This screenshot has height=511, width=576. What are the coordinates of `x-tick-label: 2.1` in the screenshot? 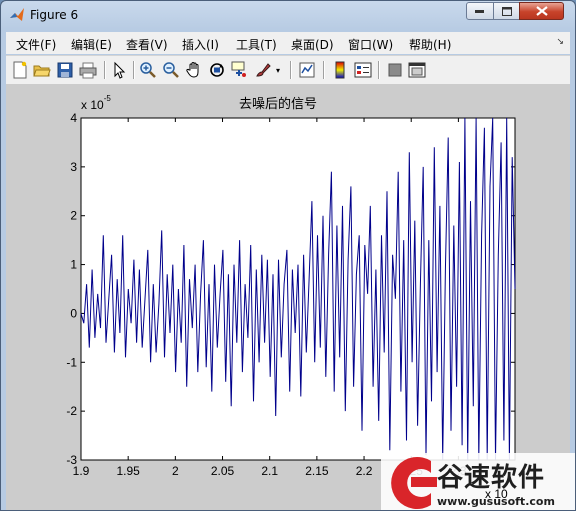 It's located at (269, 471).